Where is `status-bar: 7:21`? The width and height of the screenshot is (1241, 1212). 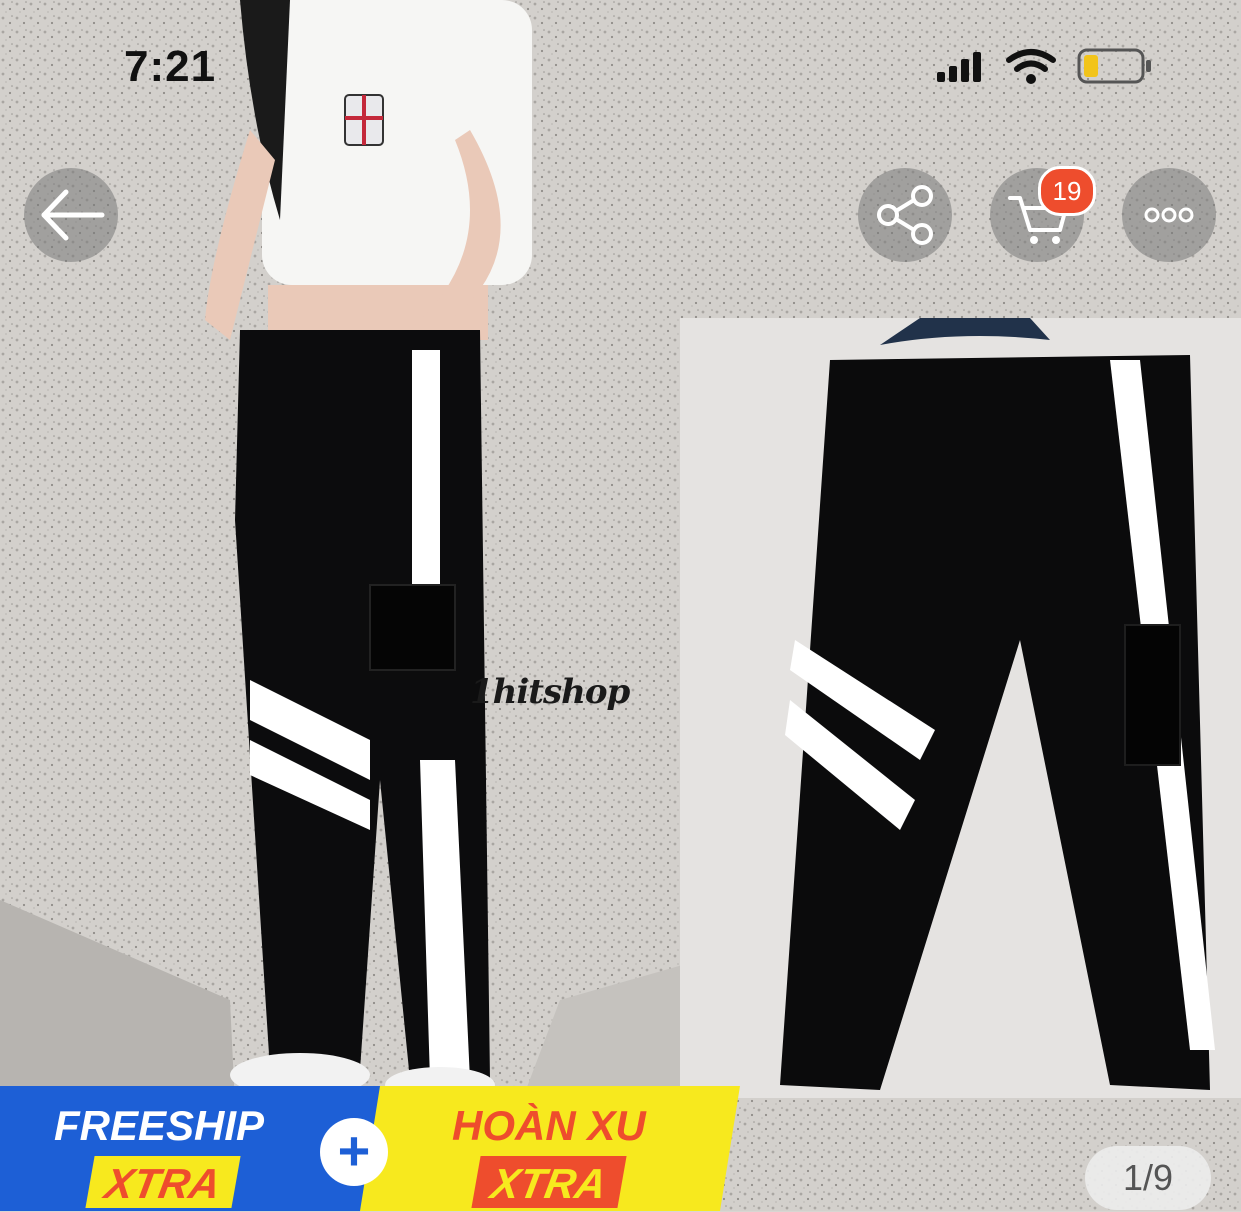
status-bar: 7:21 is located at coordinates (620, 65).